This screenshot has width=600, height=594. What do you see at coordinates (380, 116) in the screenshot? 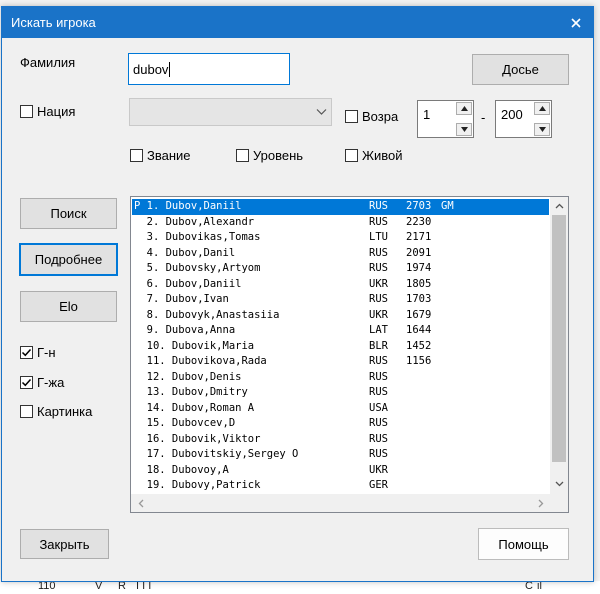
I see `age-label: Возра` at bounding box center [380, 116].